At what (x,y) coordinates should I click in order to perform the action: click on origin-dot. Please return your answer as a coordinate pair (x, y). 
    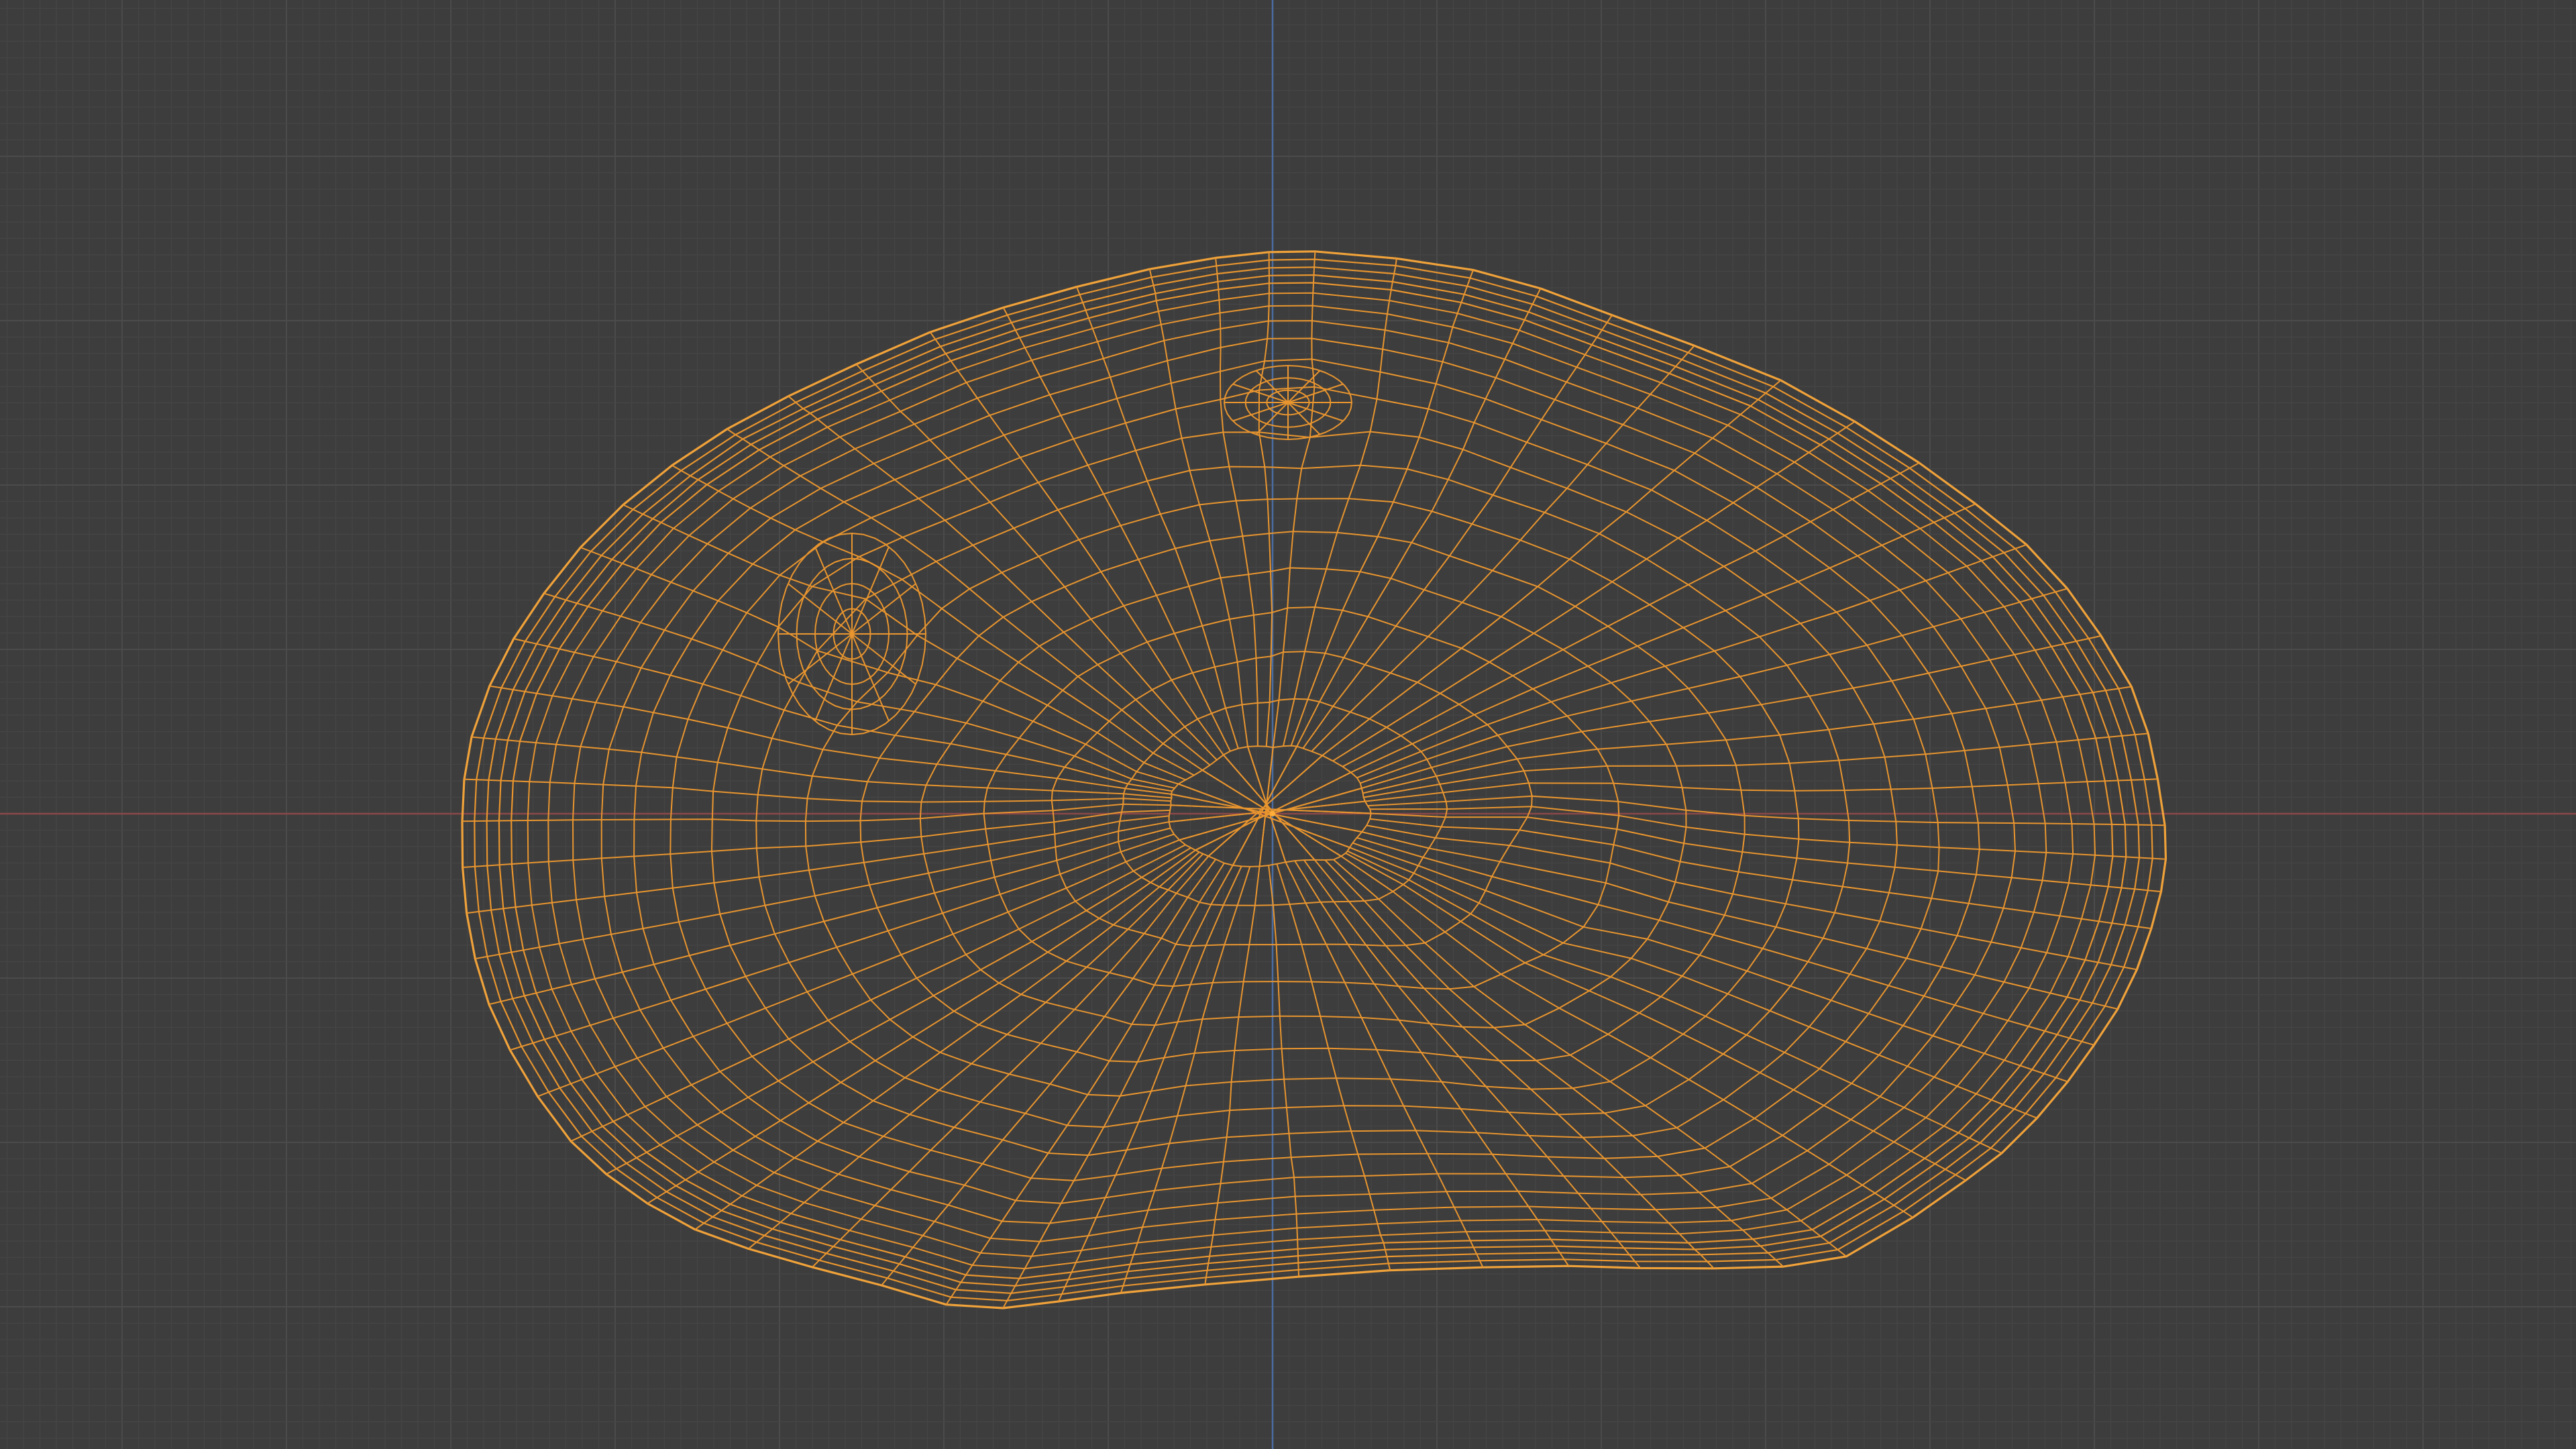
    Looking at the image, I should click on (1272, 813).